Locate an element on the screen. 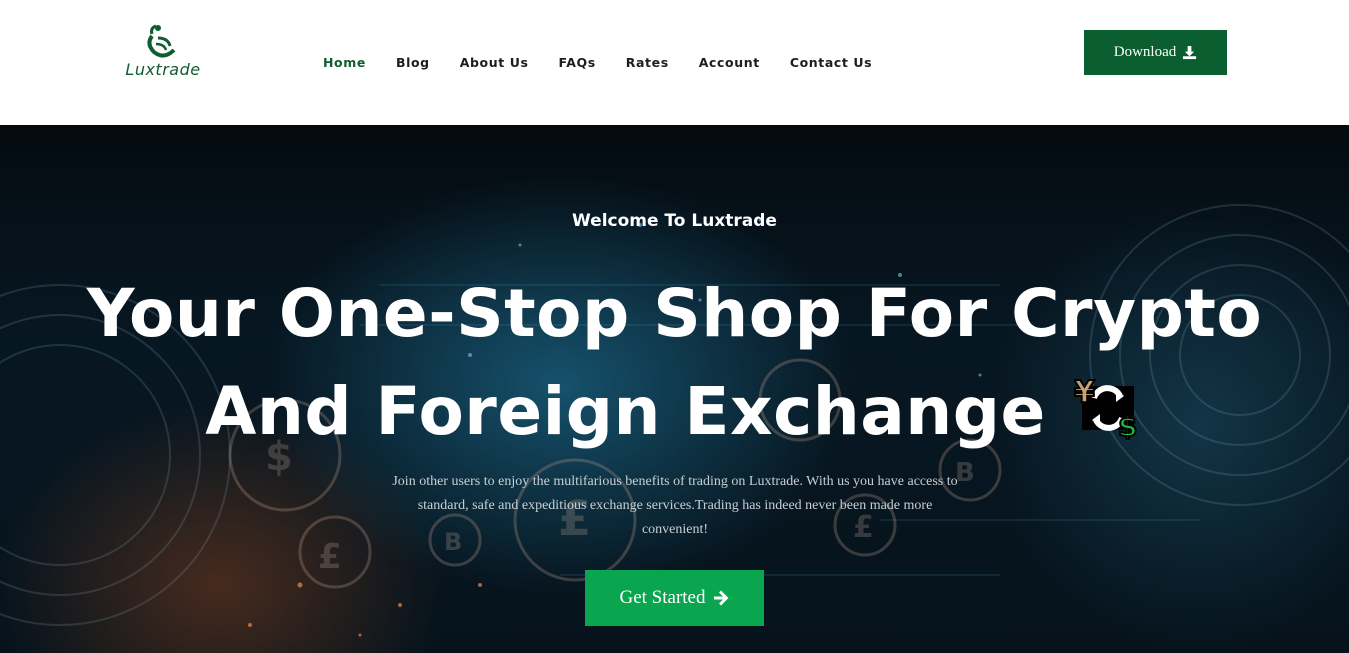 Image resolution: width=1349 pixels, height=653 pixels. download-icon is located at coordinates (1190, 52).